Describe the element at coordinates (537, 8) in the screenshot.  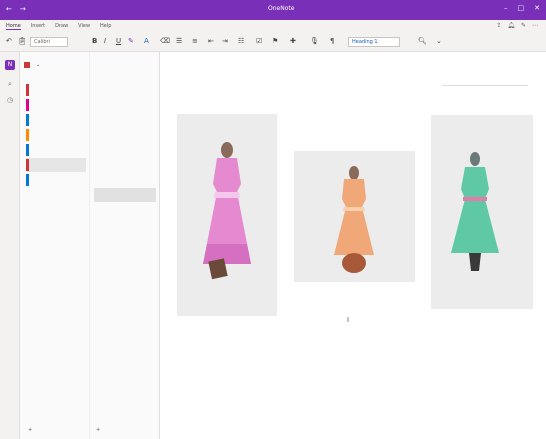
I see `close-icon: ✕` at that location.